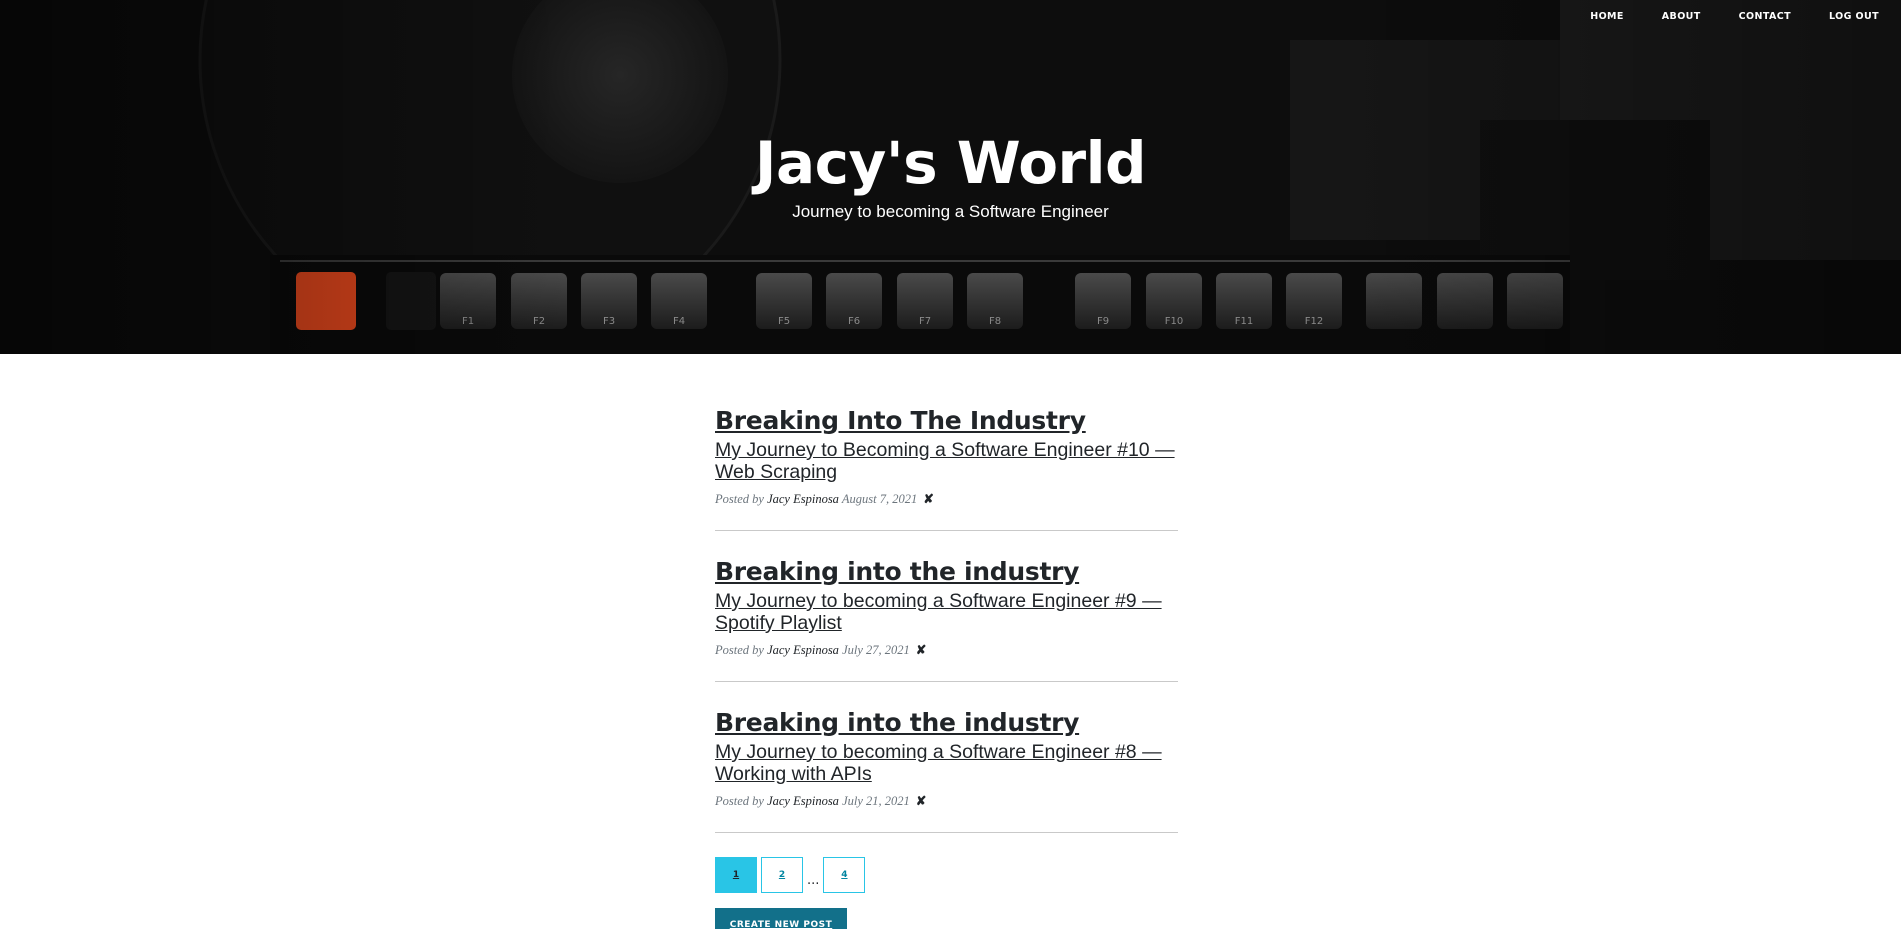 Image resolution: width=1901 pixels, height=929 pixels. What do you see at coordinates (950, 163) in the screenshot?
I see `site-title: Jacy's World` at bounding box center [950, 163].